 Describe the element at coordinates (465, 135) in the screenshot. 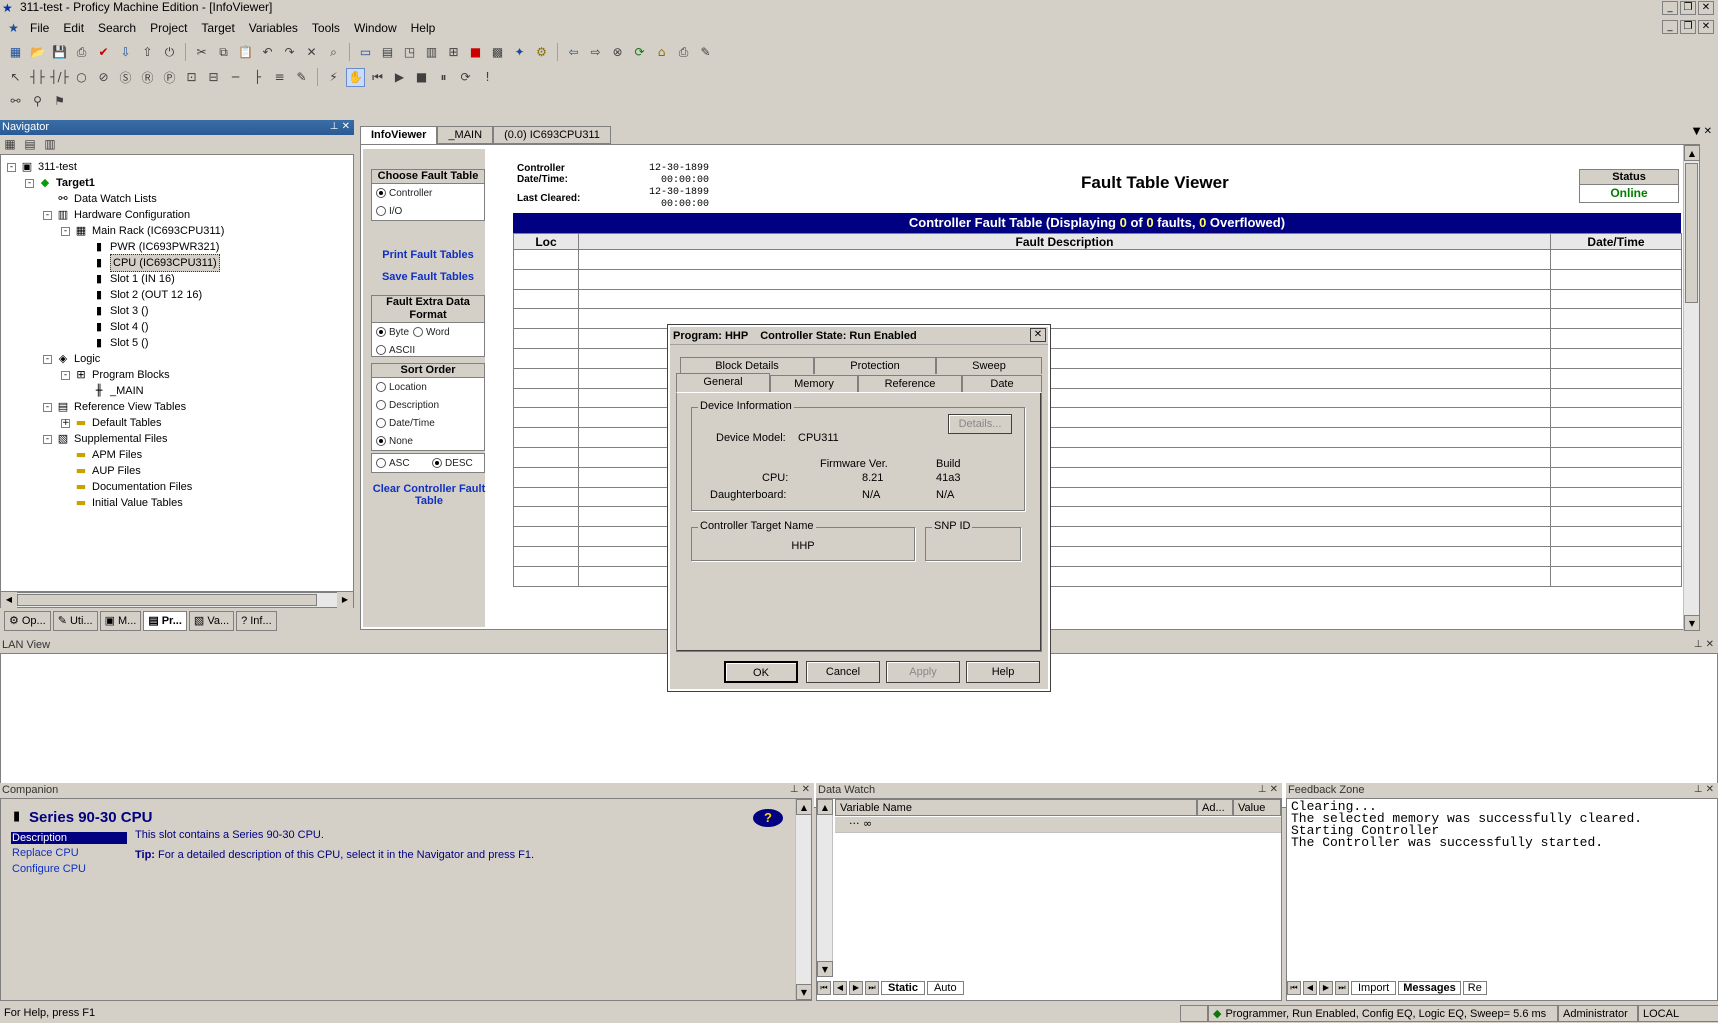

I see `tab-main: _MAIN` at that location.